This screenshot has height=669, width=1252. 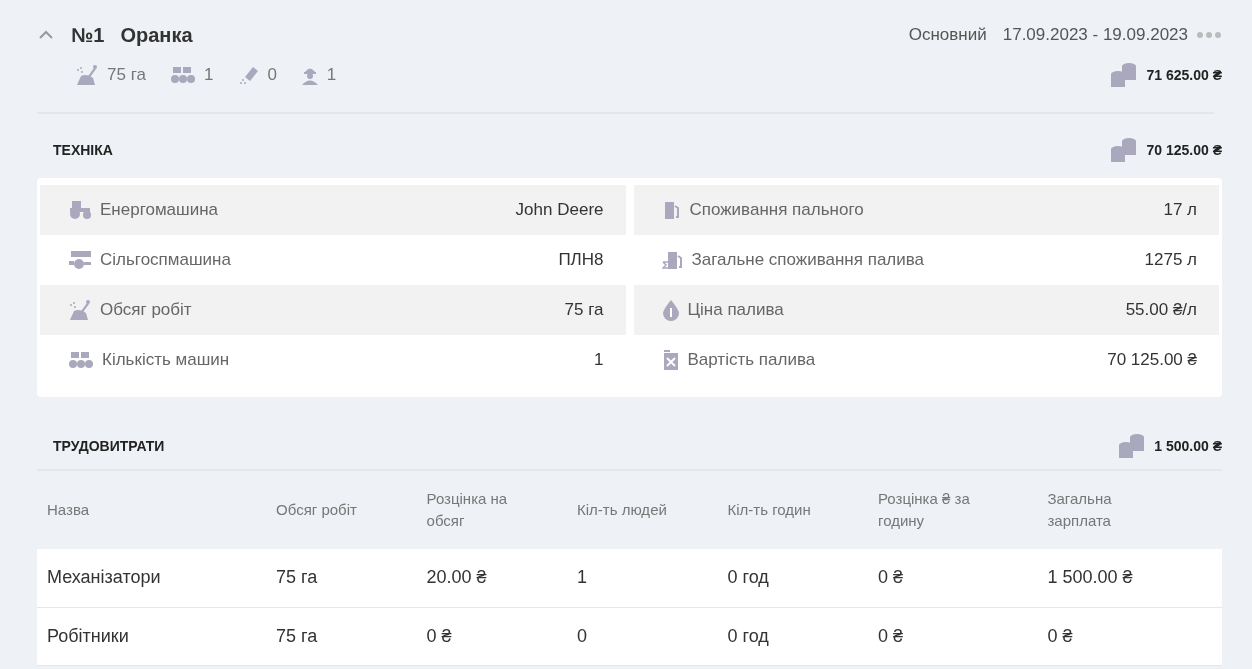 What do you see at coordinates (80, 210) in the screenshot?
I see `tractor-icon` at bounding box center [80, 210].